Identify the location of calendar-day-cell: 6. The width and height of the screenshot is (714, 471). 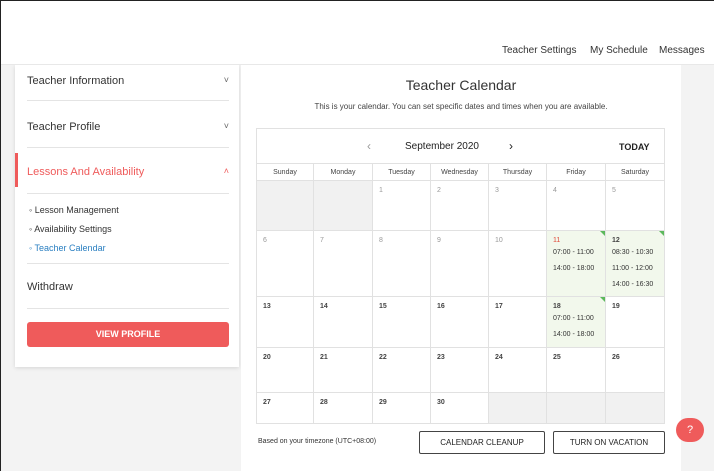
(285, 264).